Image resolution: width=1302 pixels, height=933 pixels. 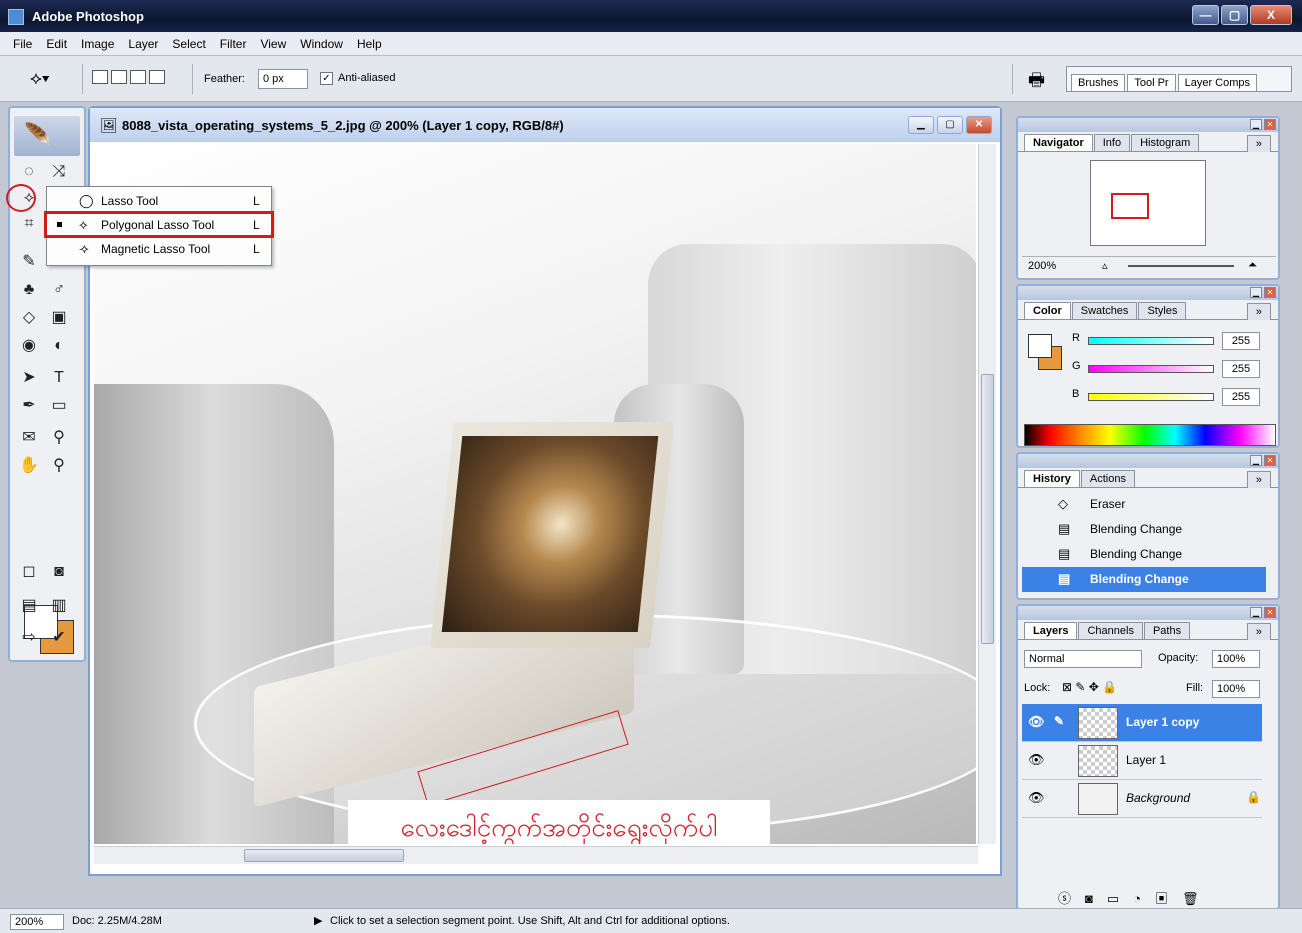 I want to click on doc-maximize-button: ▢, so click(x=950, y=125).